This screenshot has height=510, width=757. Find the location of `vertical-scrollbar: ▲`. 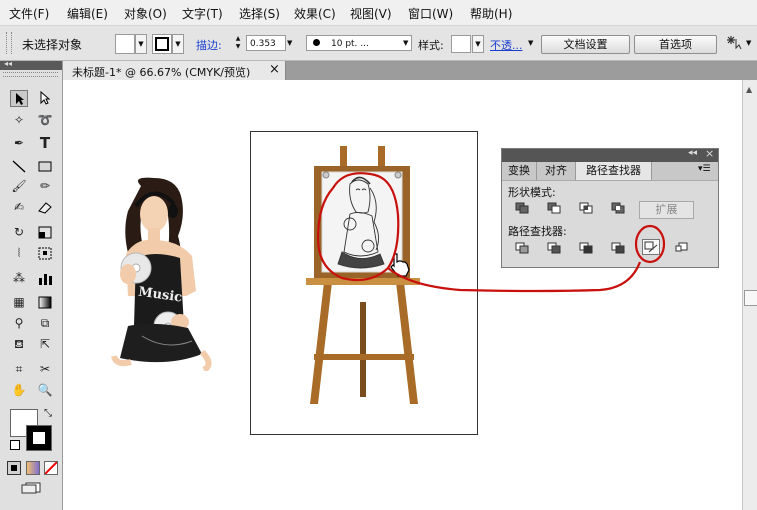

vertical-scrollbar: ▲ is located at coordinates (749, 295).